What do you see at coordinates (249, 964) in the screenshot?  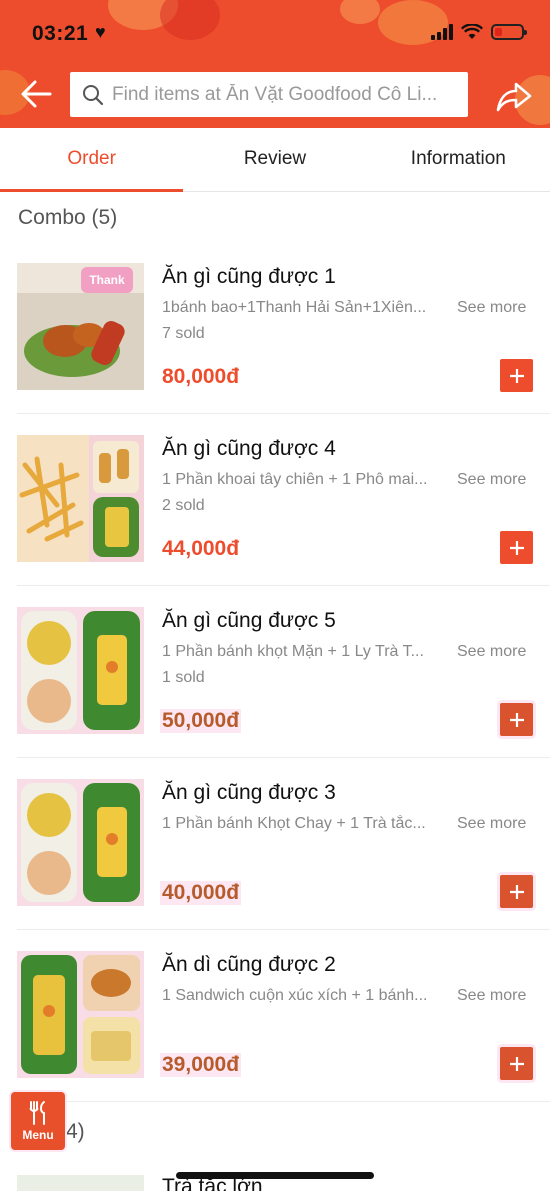 I see `item-name: Ăn dì cũng được 2` at bounding box center [249, 964].